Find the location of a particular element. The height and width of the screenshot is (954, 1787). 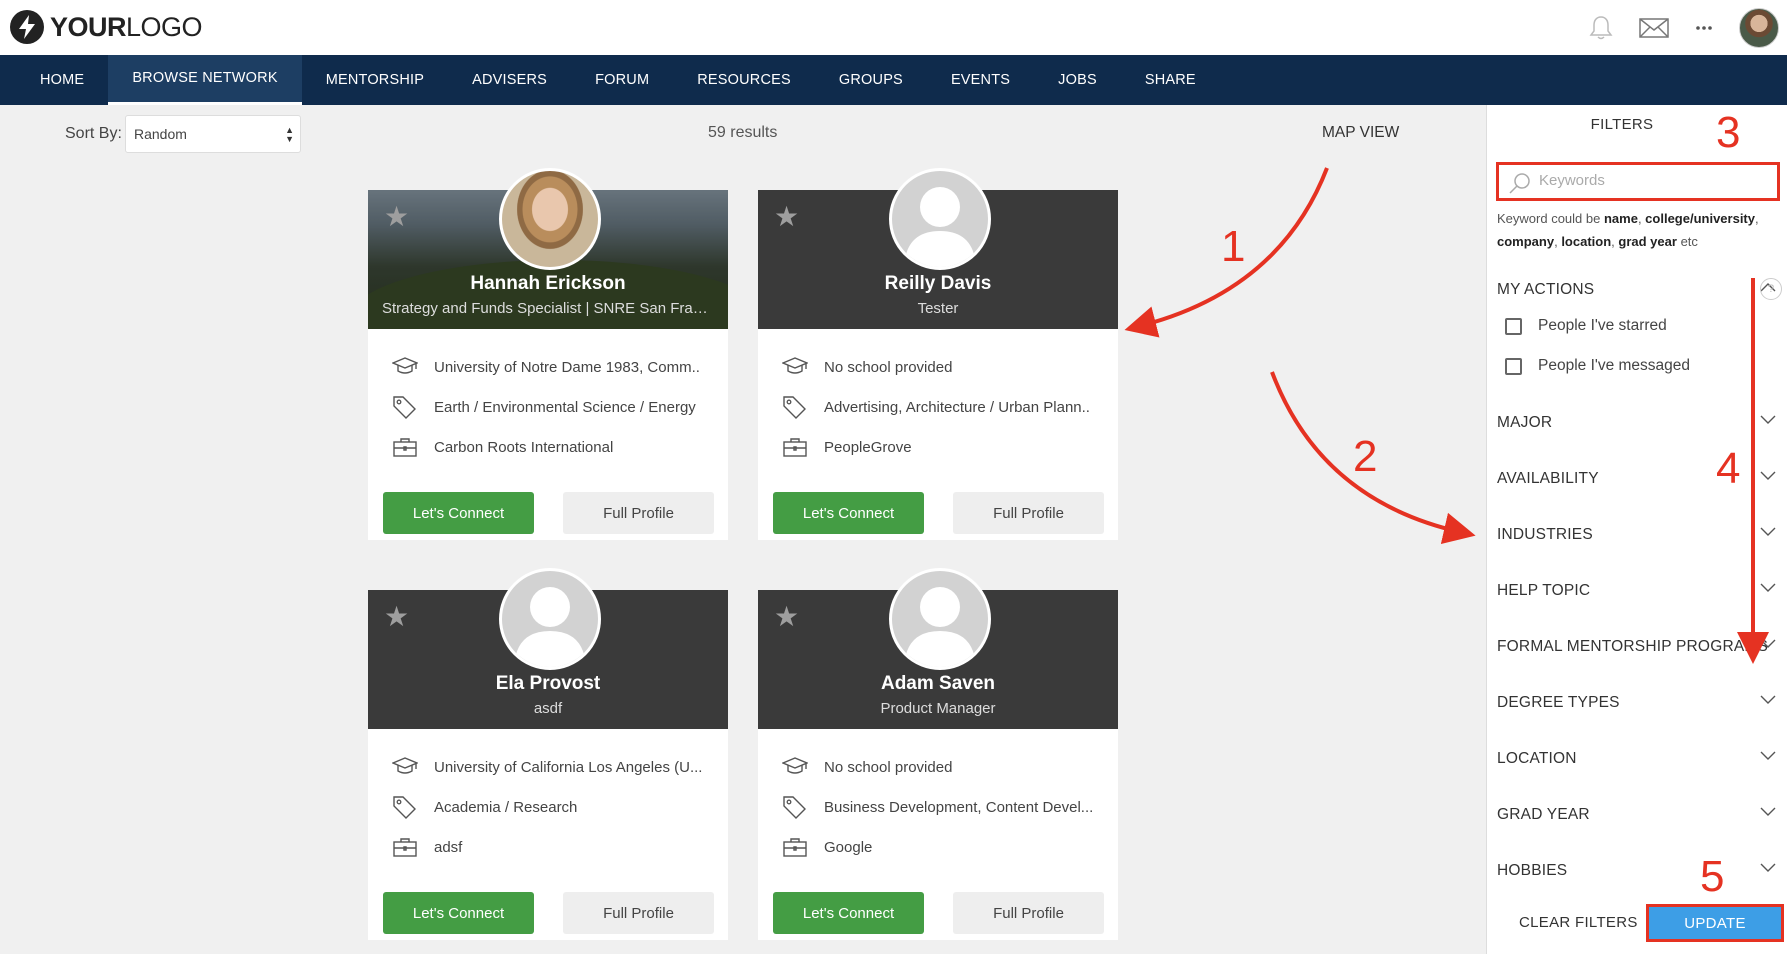

school-text: University of Notre Dame 1983, Comm.. is located at coordinates (567, 367).